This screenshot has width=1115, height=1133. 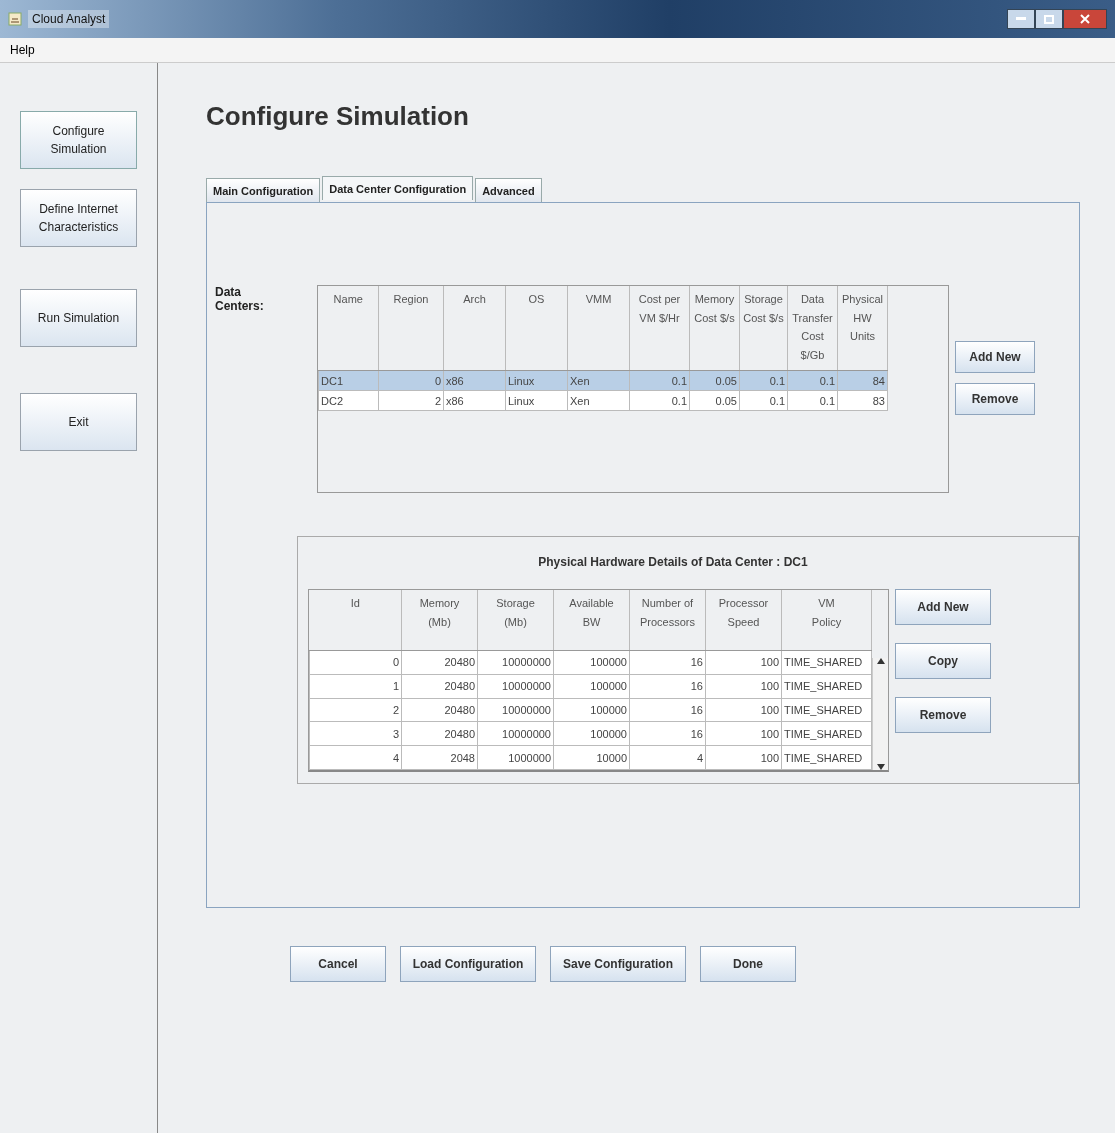 I want to click on close-icon, so click(x=1085, y=19).